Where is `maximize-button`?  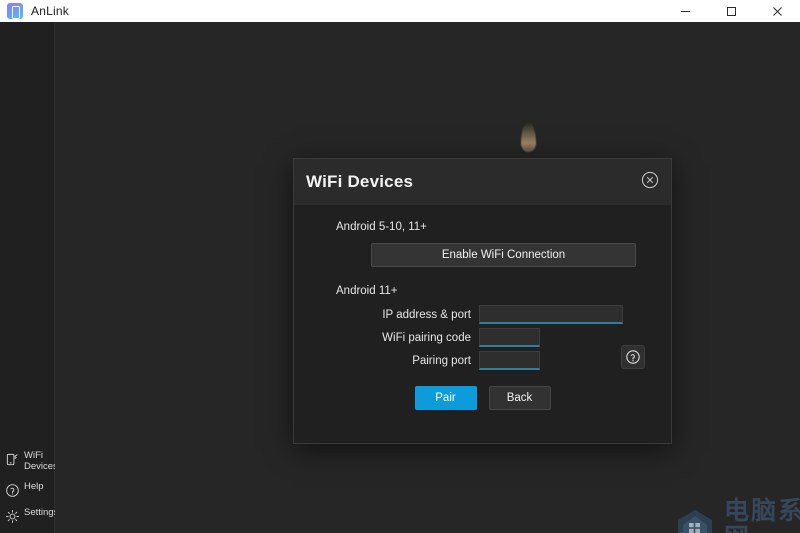
maximize-button is located at coordinates (731, 11).